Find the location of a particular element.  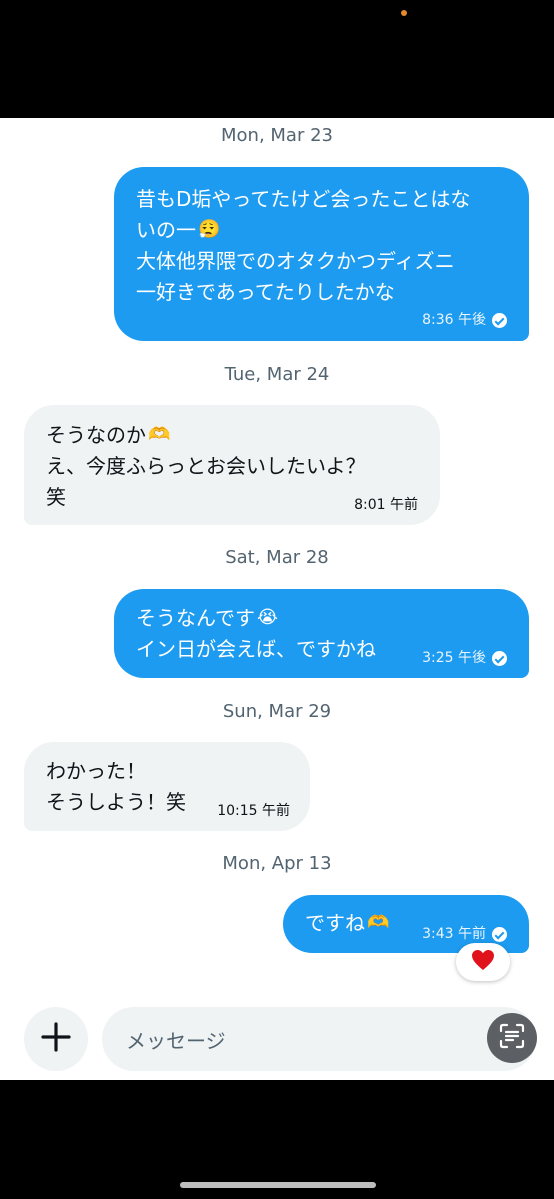

message-meta: 10:15 午前 is located at coordinates (253, 811).